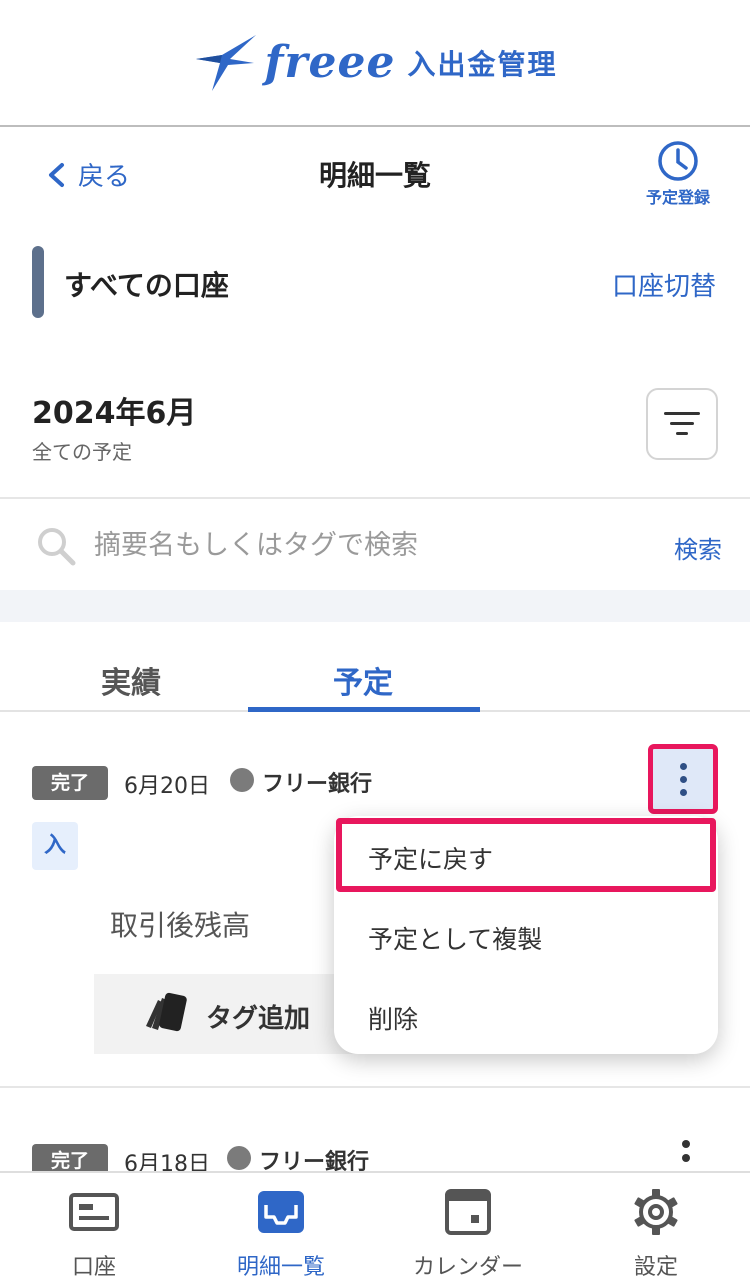  What do you see at coordinates (330, 62) in the screenshot?
I see `brand-name: freee` at bounding box center [330, 62].